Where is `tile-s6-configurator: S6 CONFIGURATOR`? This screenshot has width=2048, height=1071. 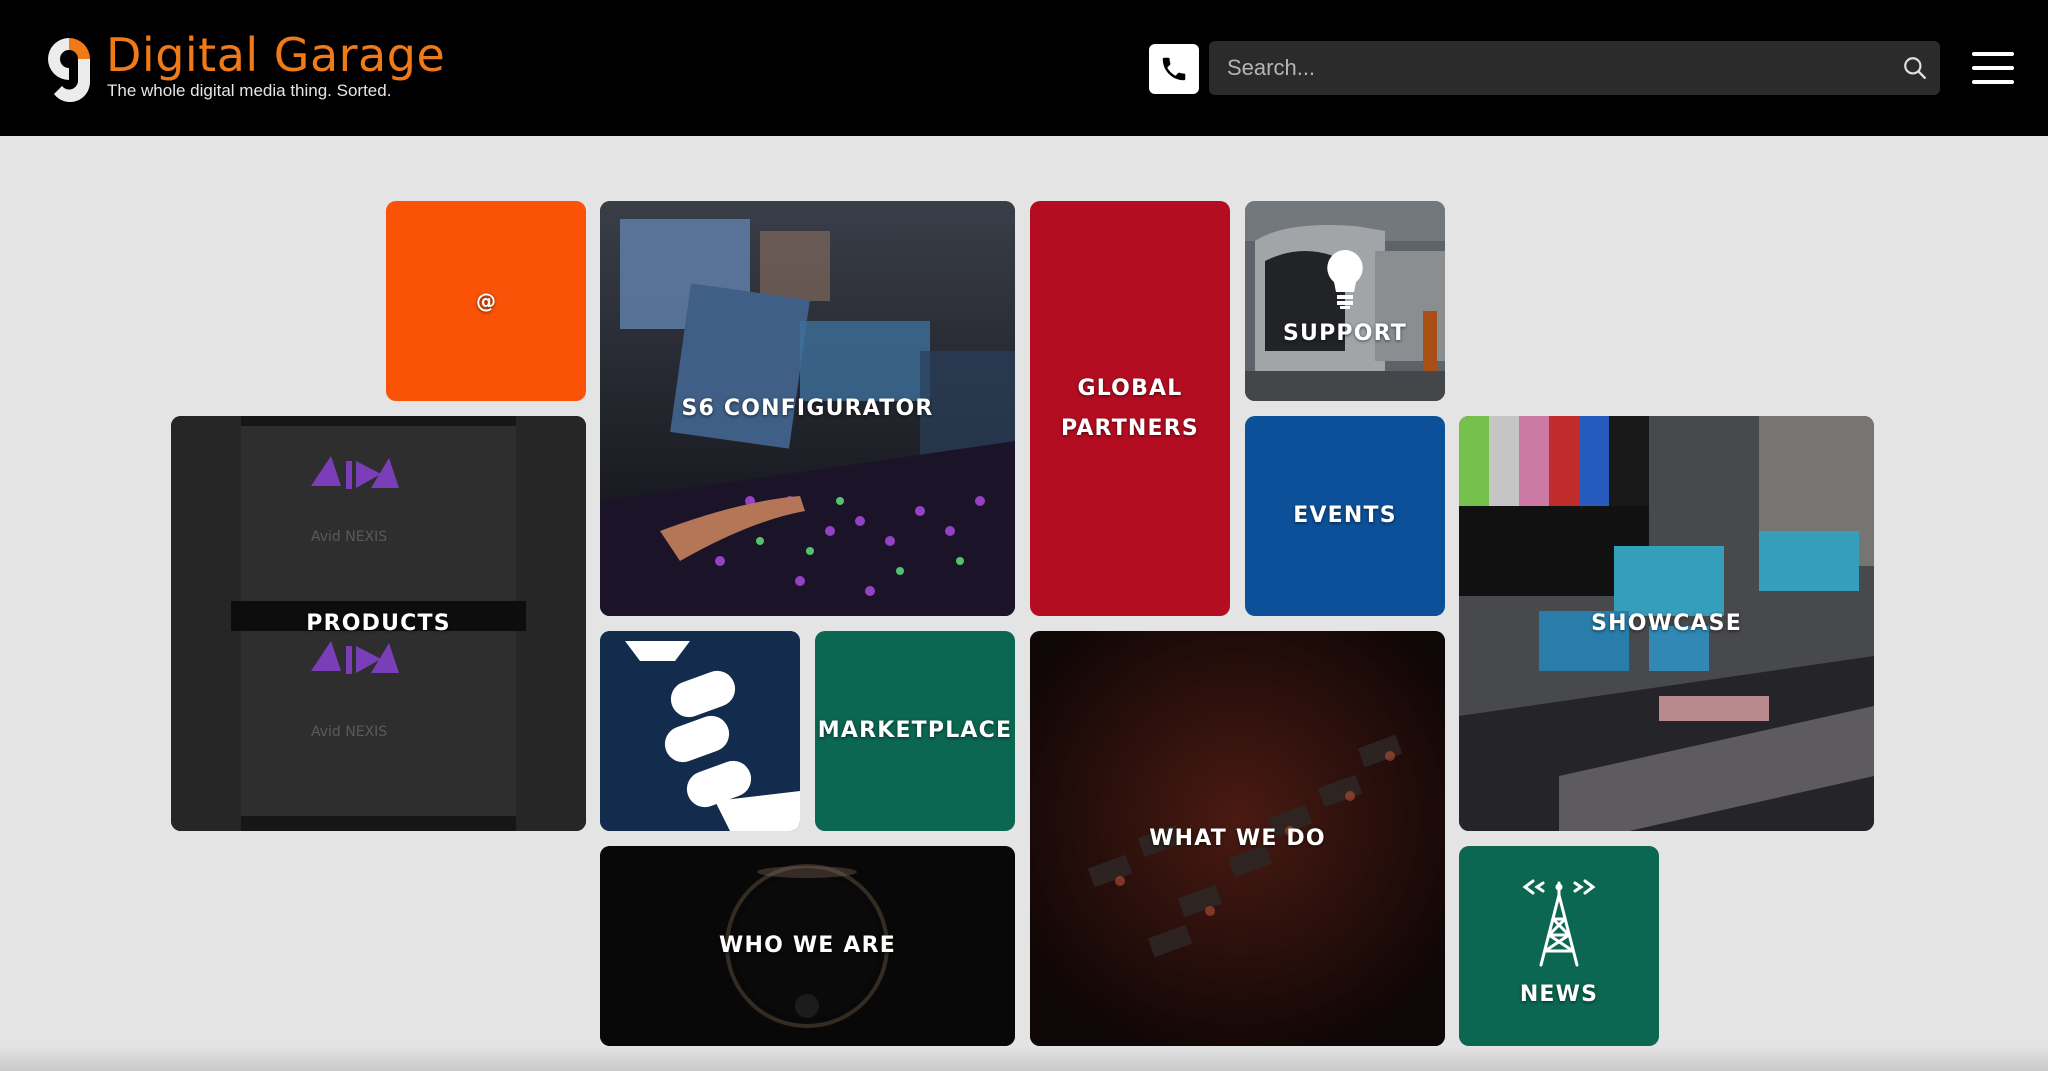 tile-s6-configurator: S6 CONFIGURATOR is located at coordinates (807, 408).